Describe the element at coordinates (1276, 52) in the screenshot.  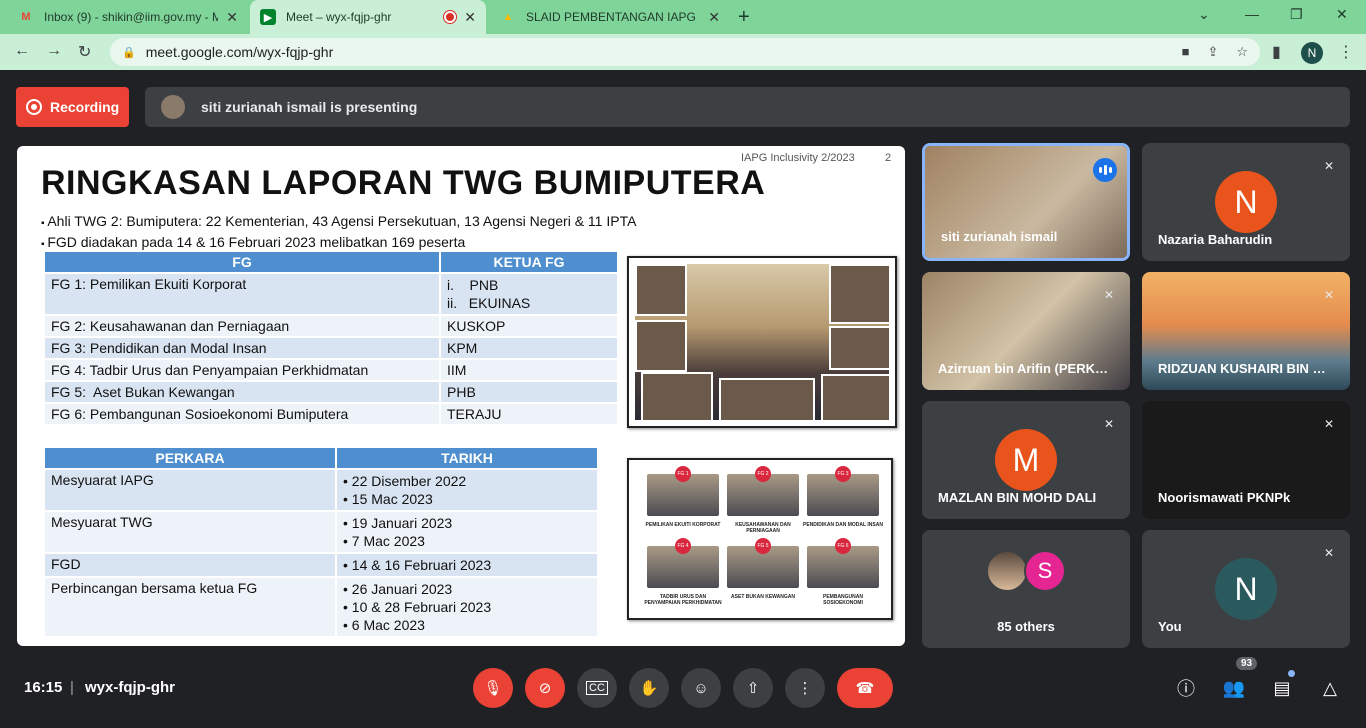
I see `side-panel-icon: ▮` at that location.